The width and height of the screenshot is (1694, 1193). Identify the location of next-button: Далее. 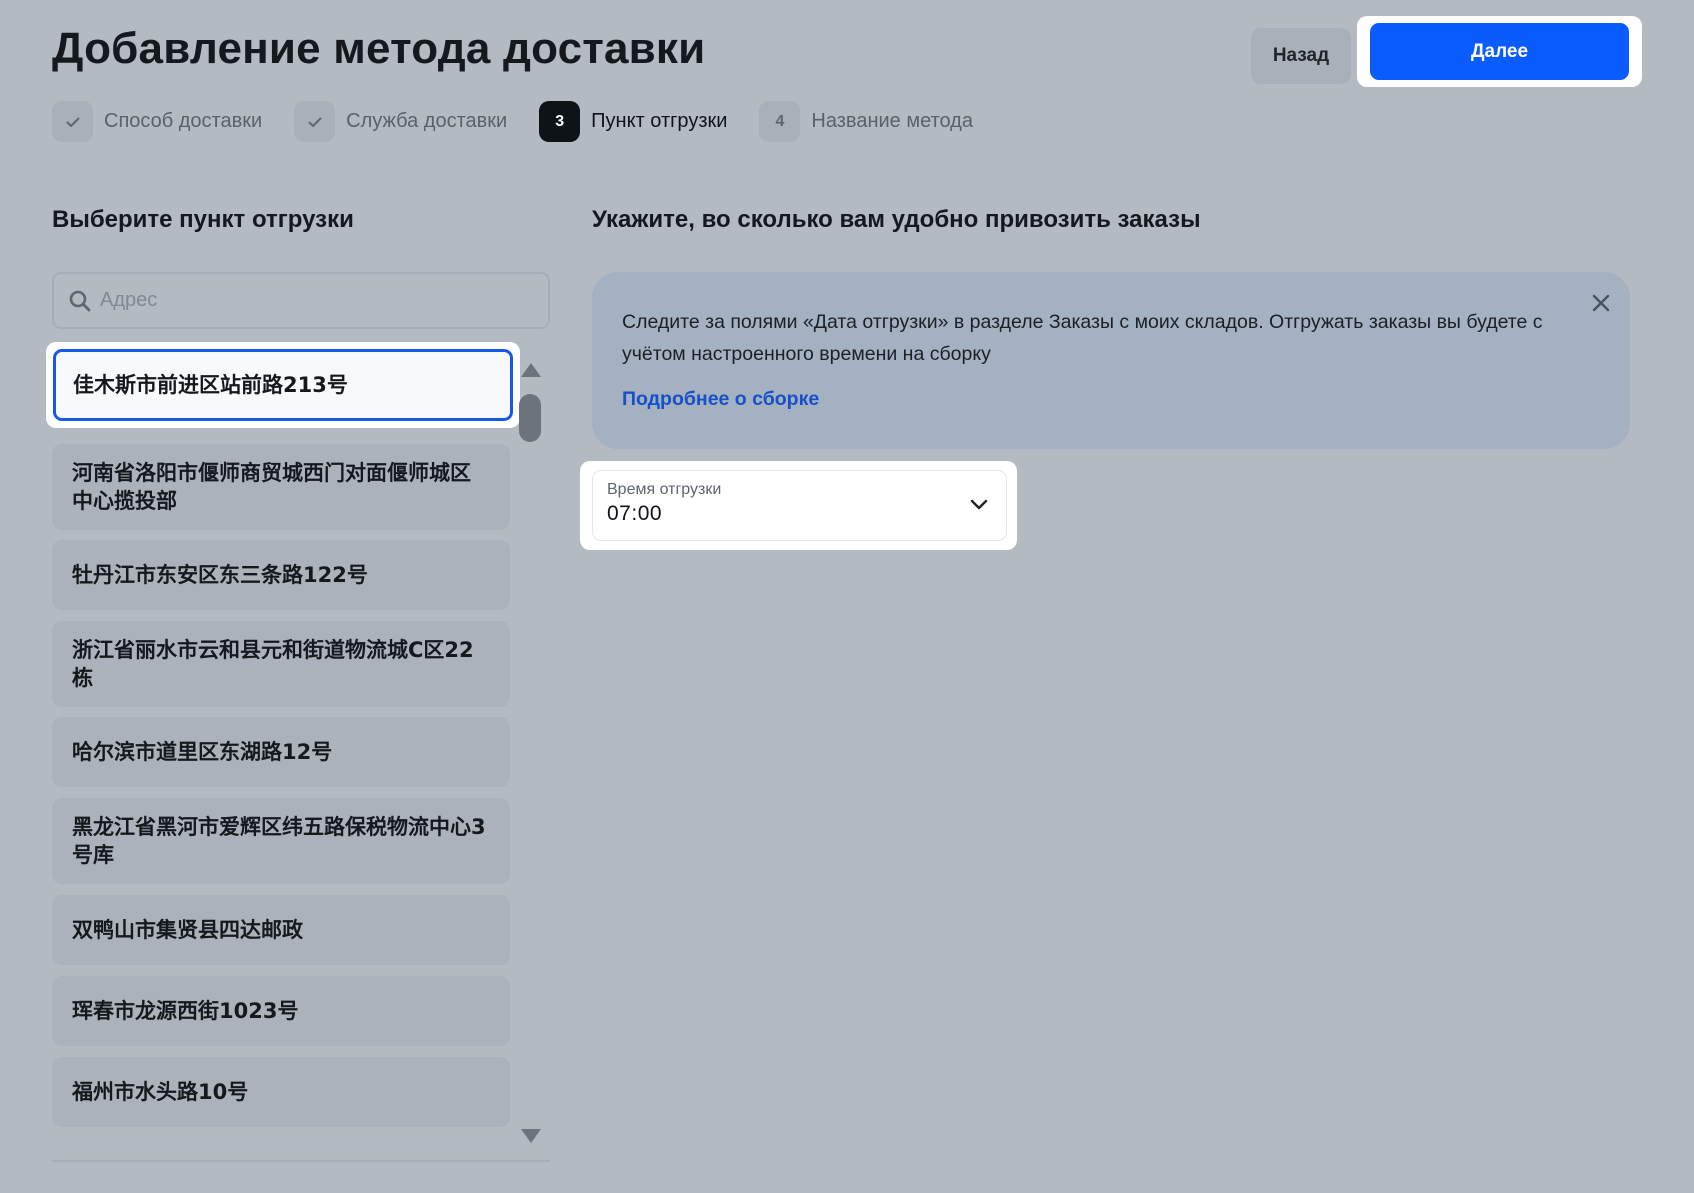
(1499, 51).